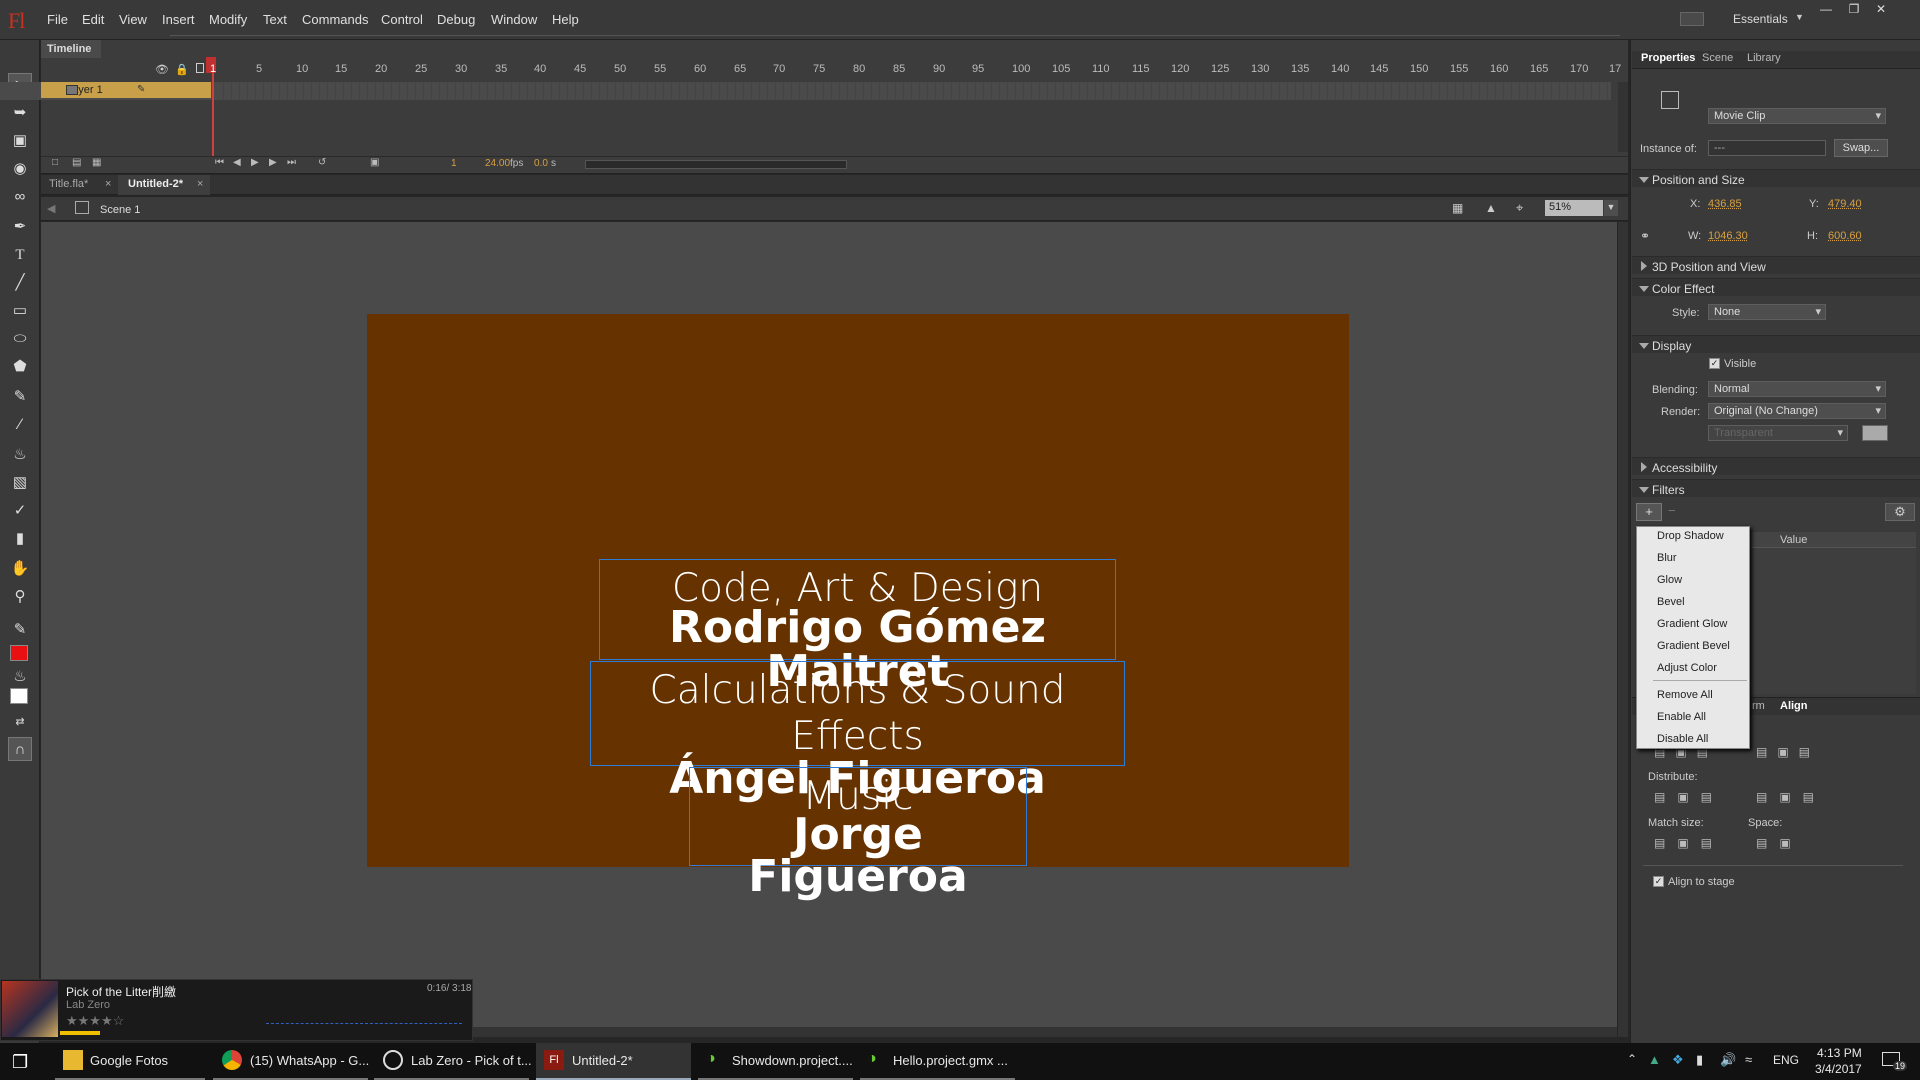 The height and width of the screenshot is (1080, 1920). I want to click on lock-icon: 🔒, so click(182, 69).